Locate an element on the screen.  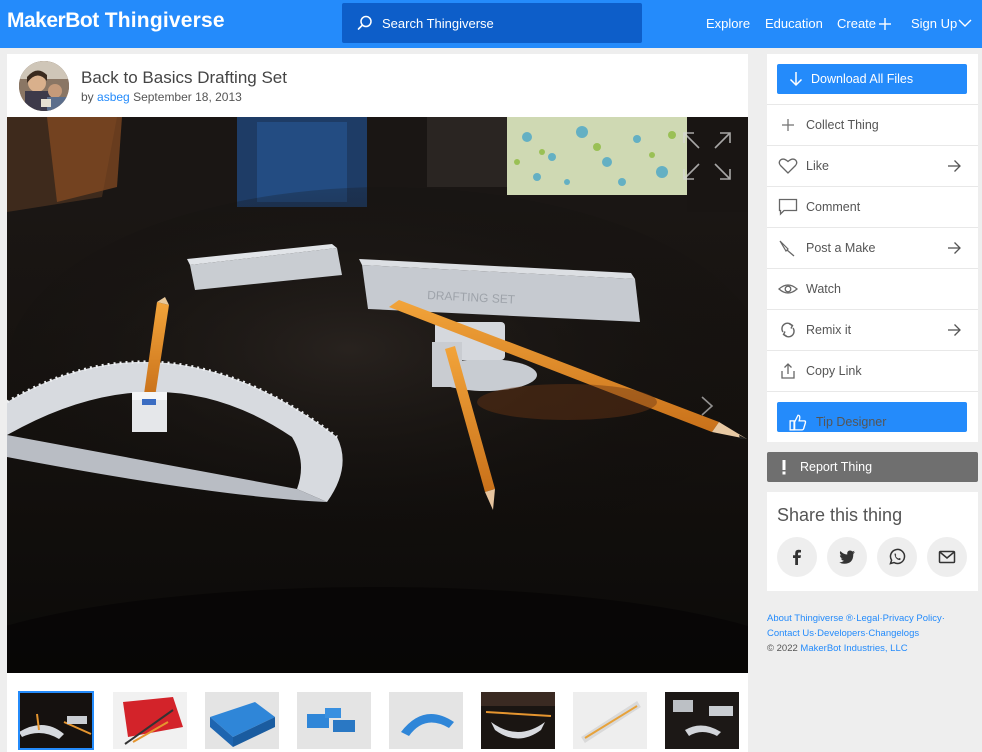
download-all-files-button: Download All Files is located at coordinates (872, 79).